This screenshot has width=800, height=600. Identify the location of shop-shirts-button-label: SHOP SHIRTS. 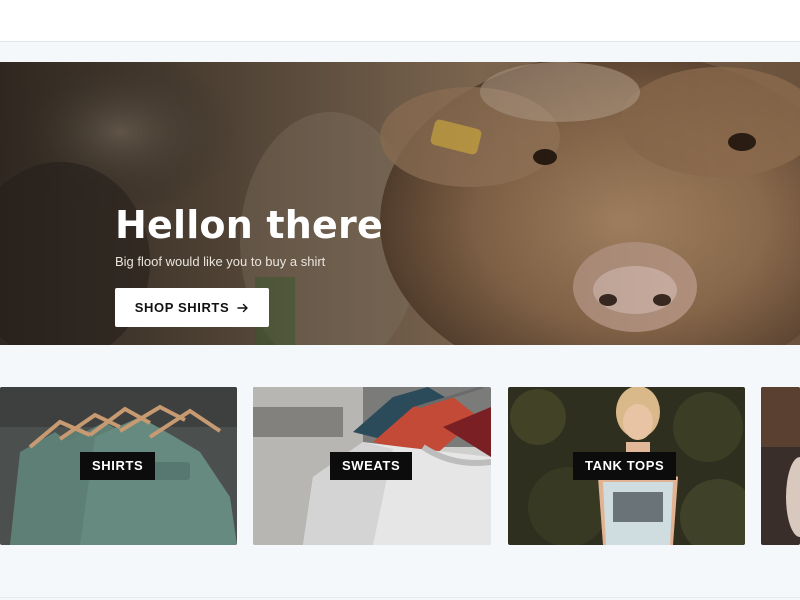
(182, 307).